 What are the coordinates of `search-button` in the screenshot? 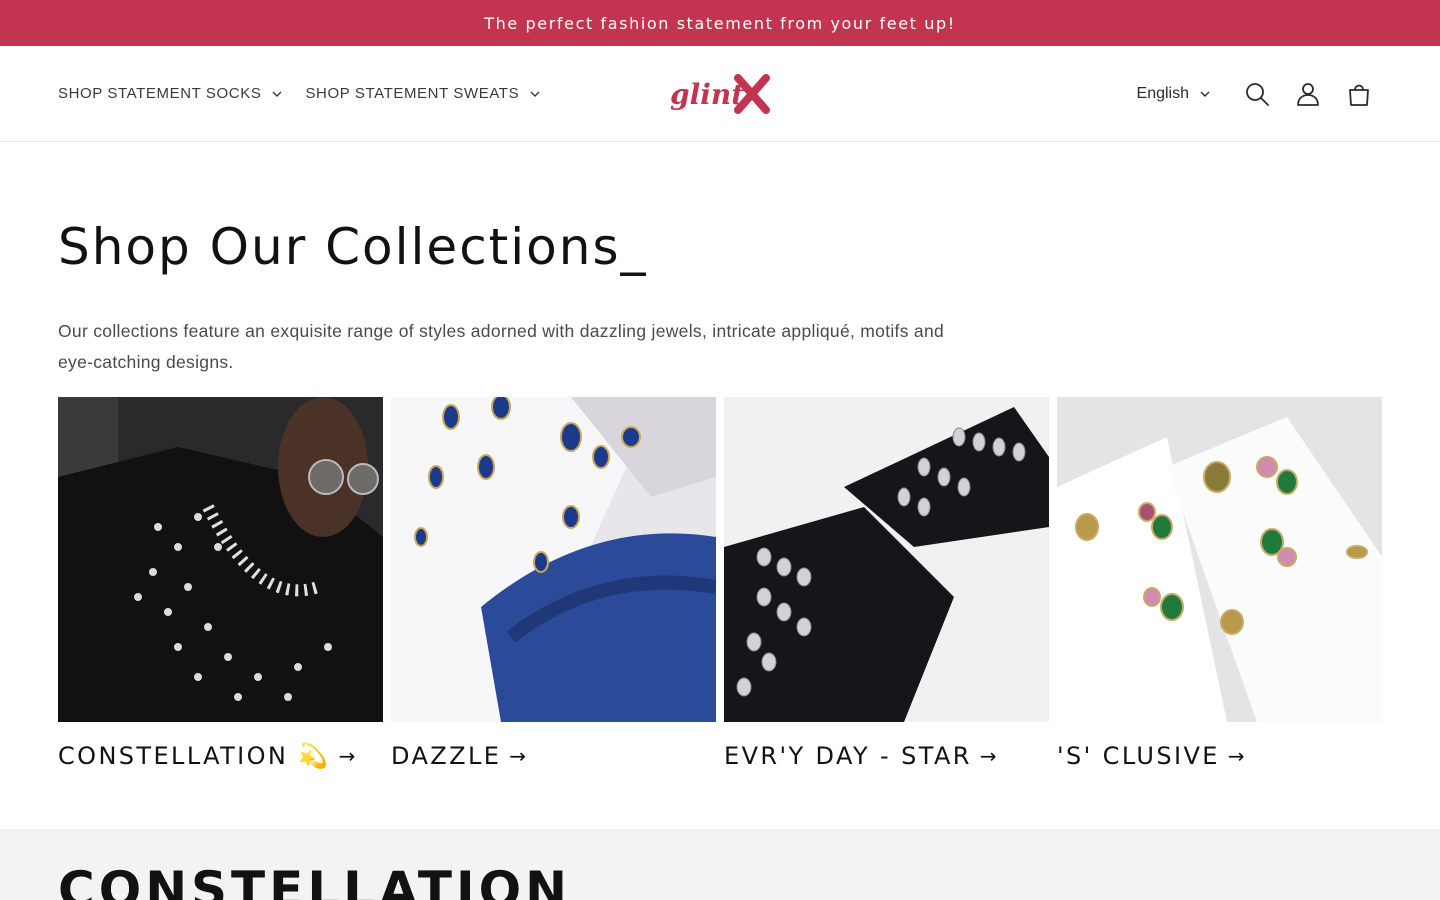 It's located at (1256, 94).